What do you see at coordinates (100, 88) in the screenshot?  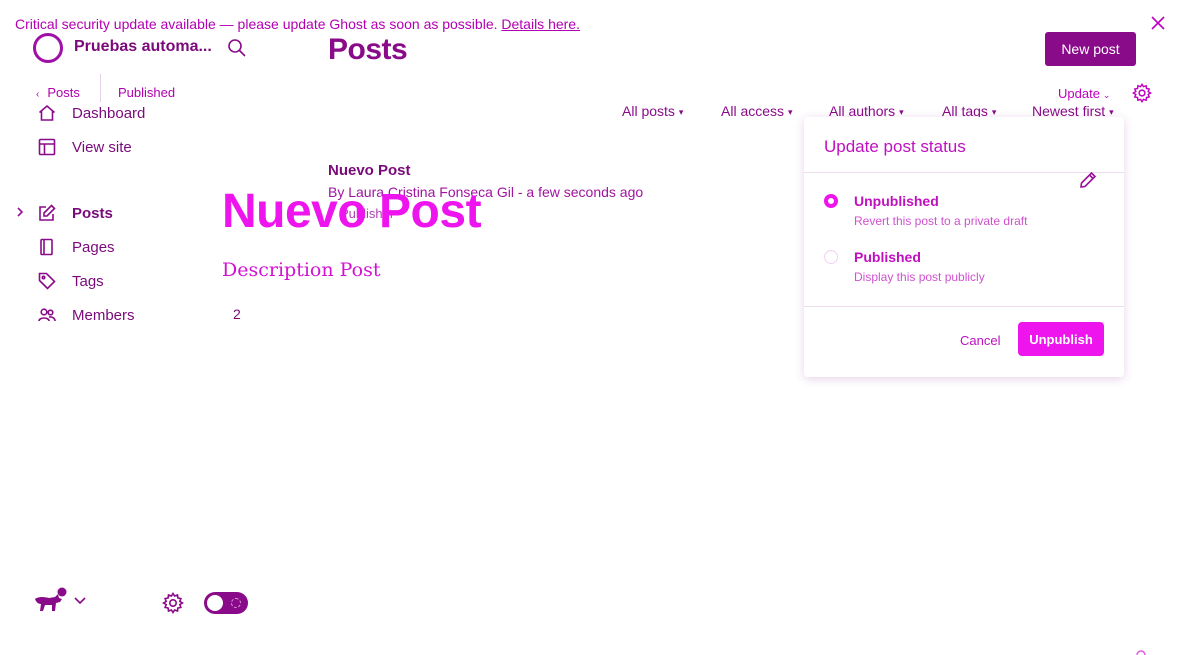 I see `breadcrumb-divider` at bounding box center [100, 88].